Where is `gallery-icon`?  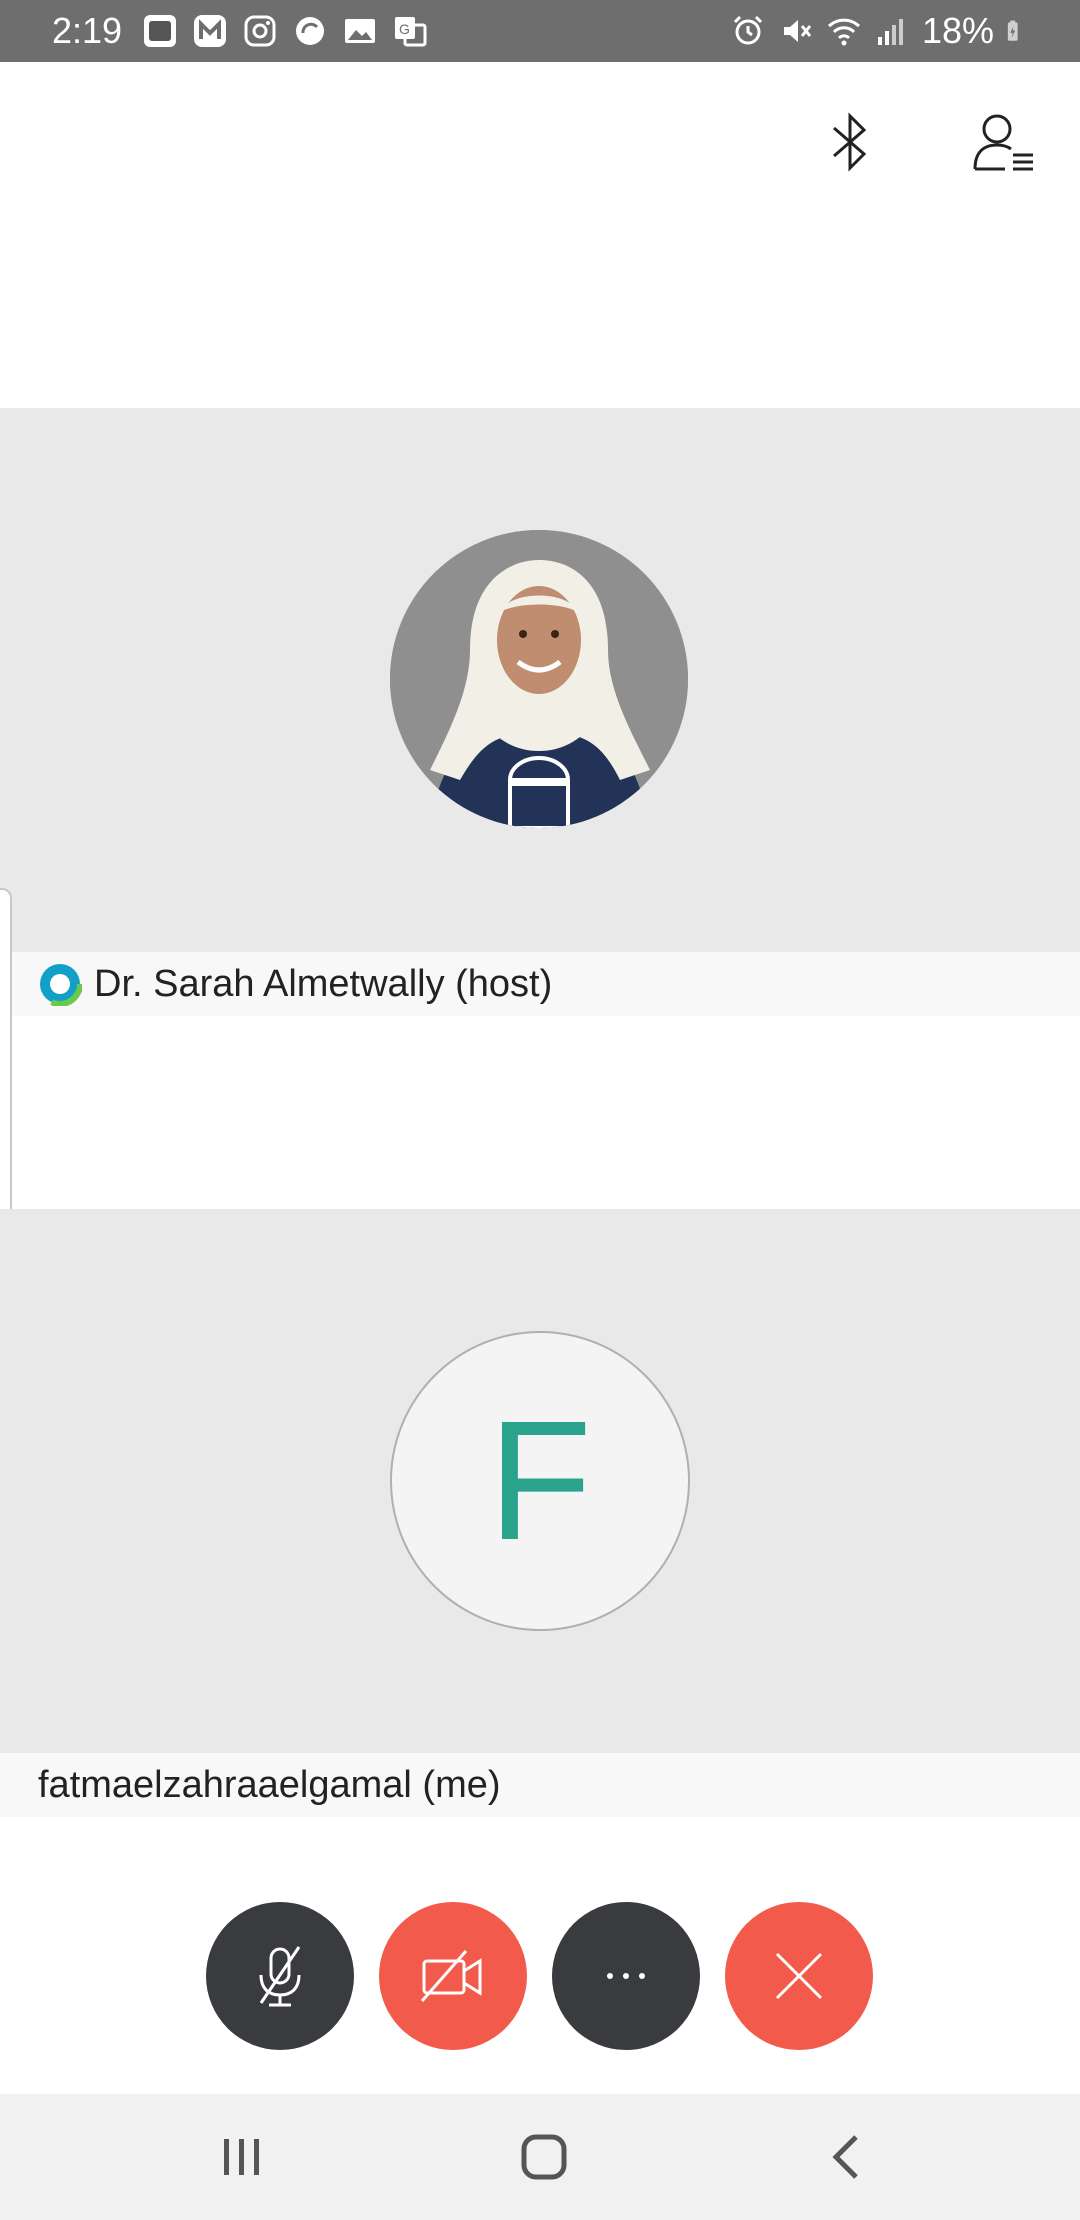
gallery-icon is located at coordinates (360, 31).